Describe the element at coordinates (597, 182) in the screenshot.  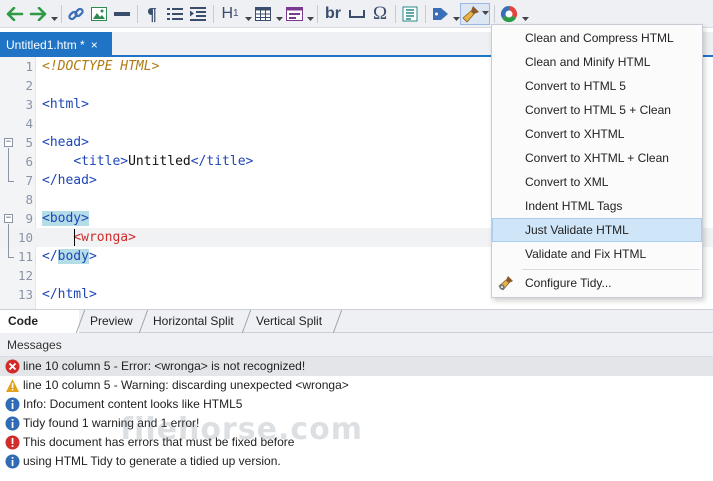
I see `menu-item-convert-xml: Convert to XML` at that location.